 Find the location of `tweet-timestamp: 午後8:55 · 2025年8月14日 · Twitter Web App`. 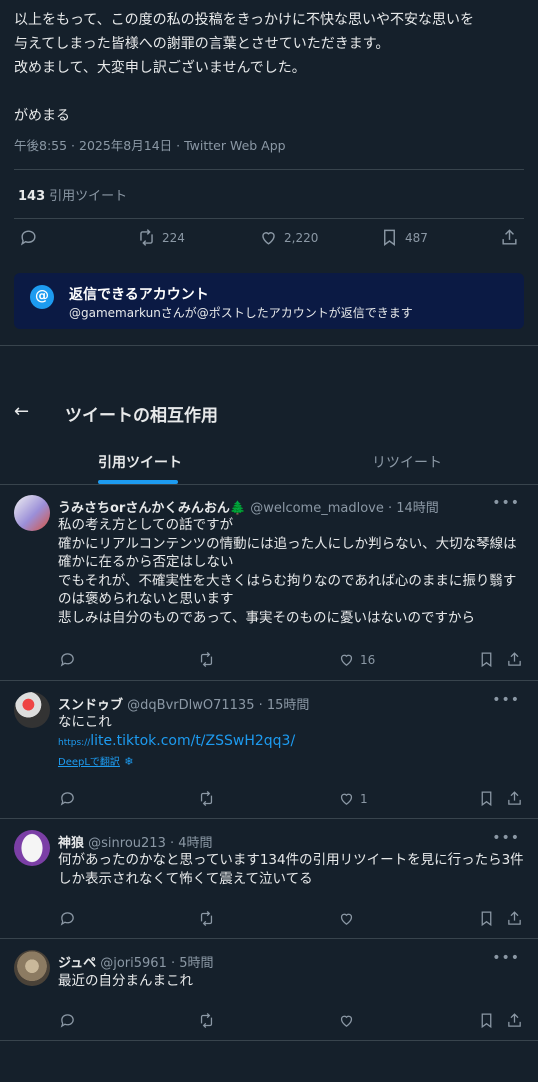

tweet-timestamp: 午後8:55 · 2025年8月14日 · Twitter Web App is located at coordinates (150, 144).